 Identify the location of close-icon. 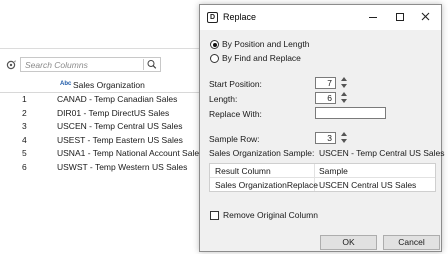
(425, 16).